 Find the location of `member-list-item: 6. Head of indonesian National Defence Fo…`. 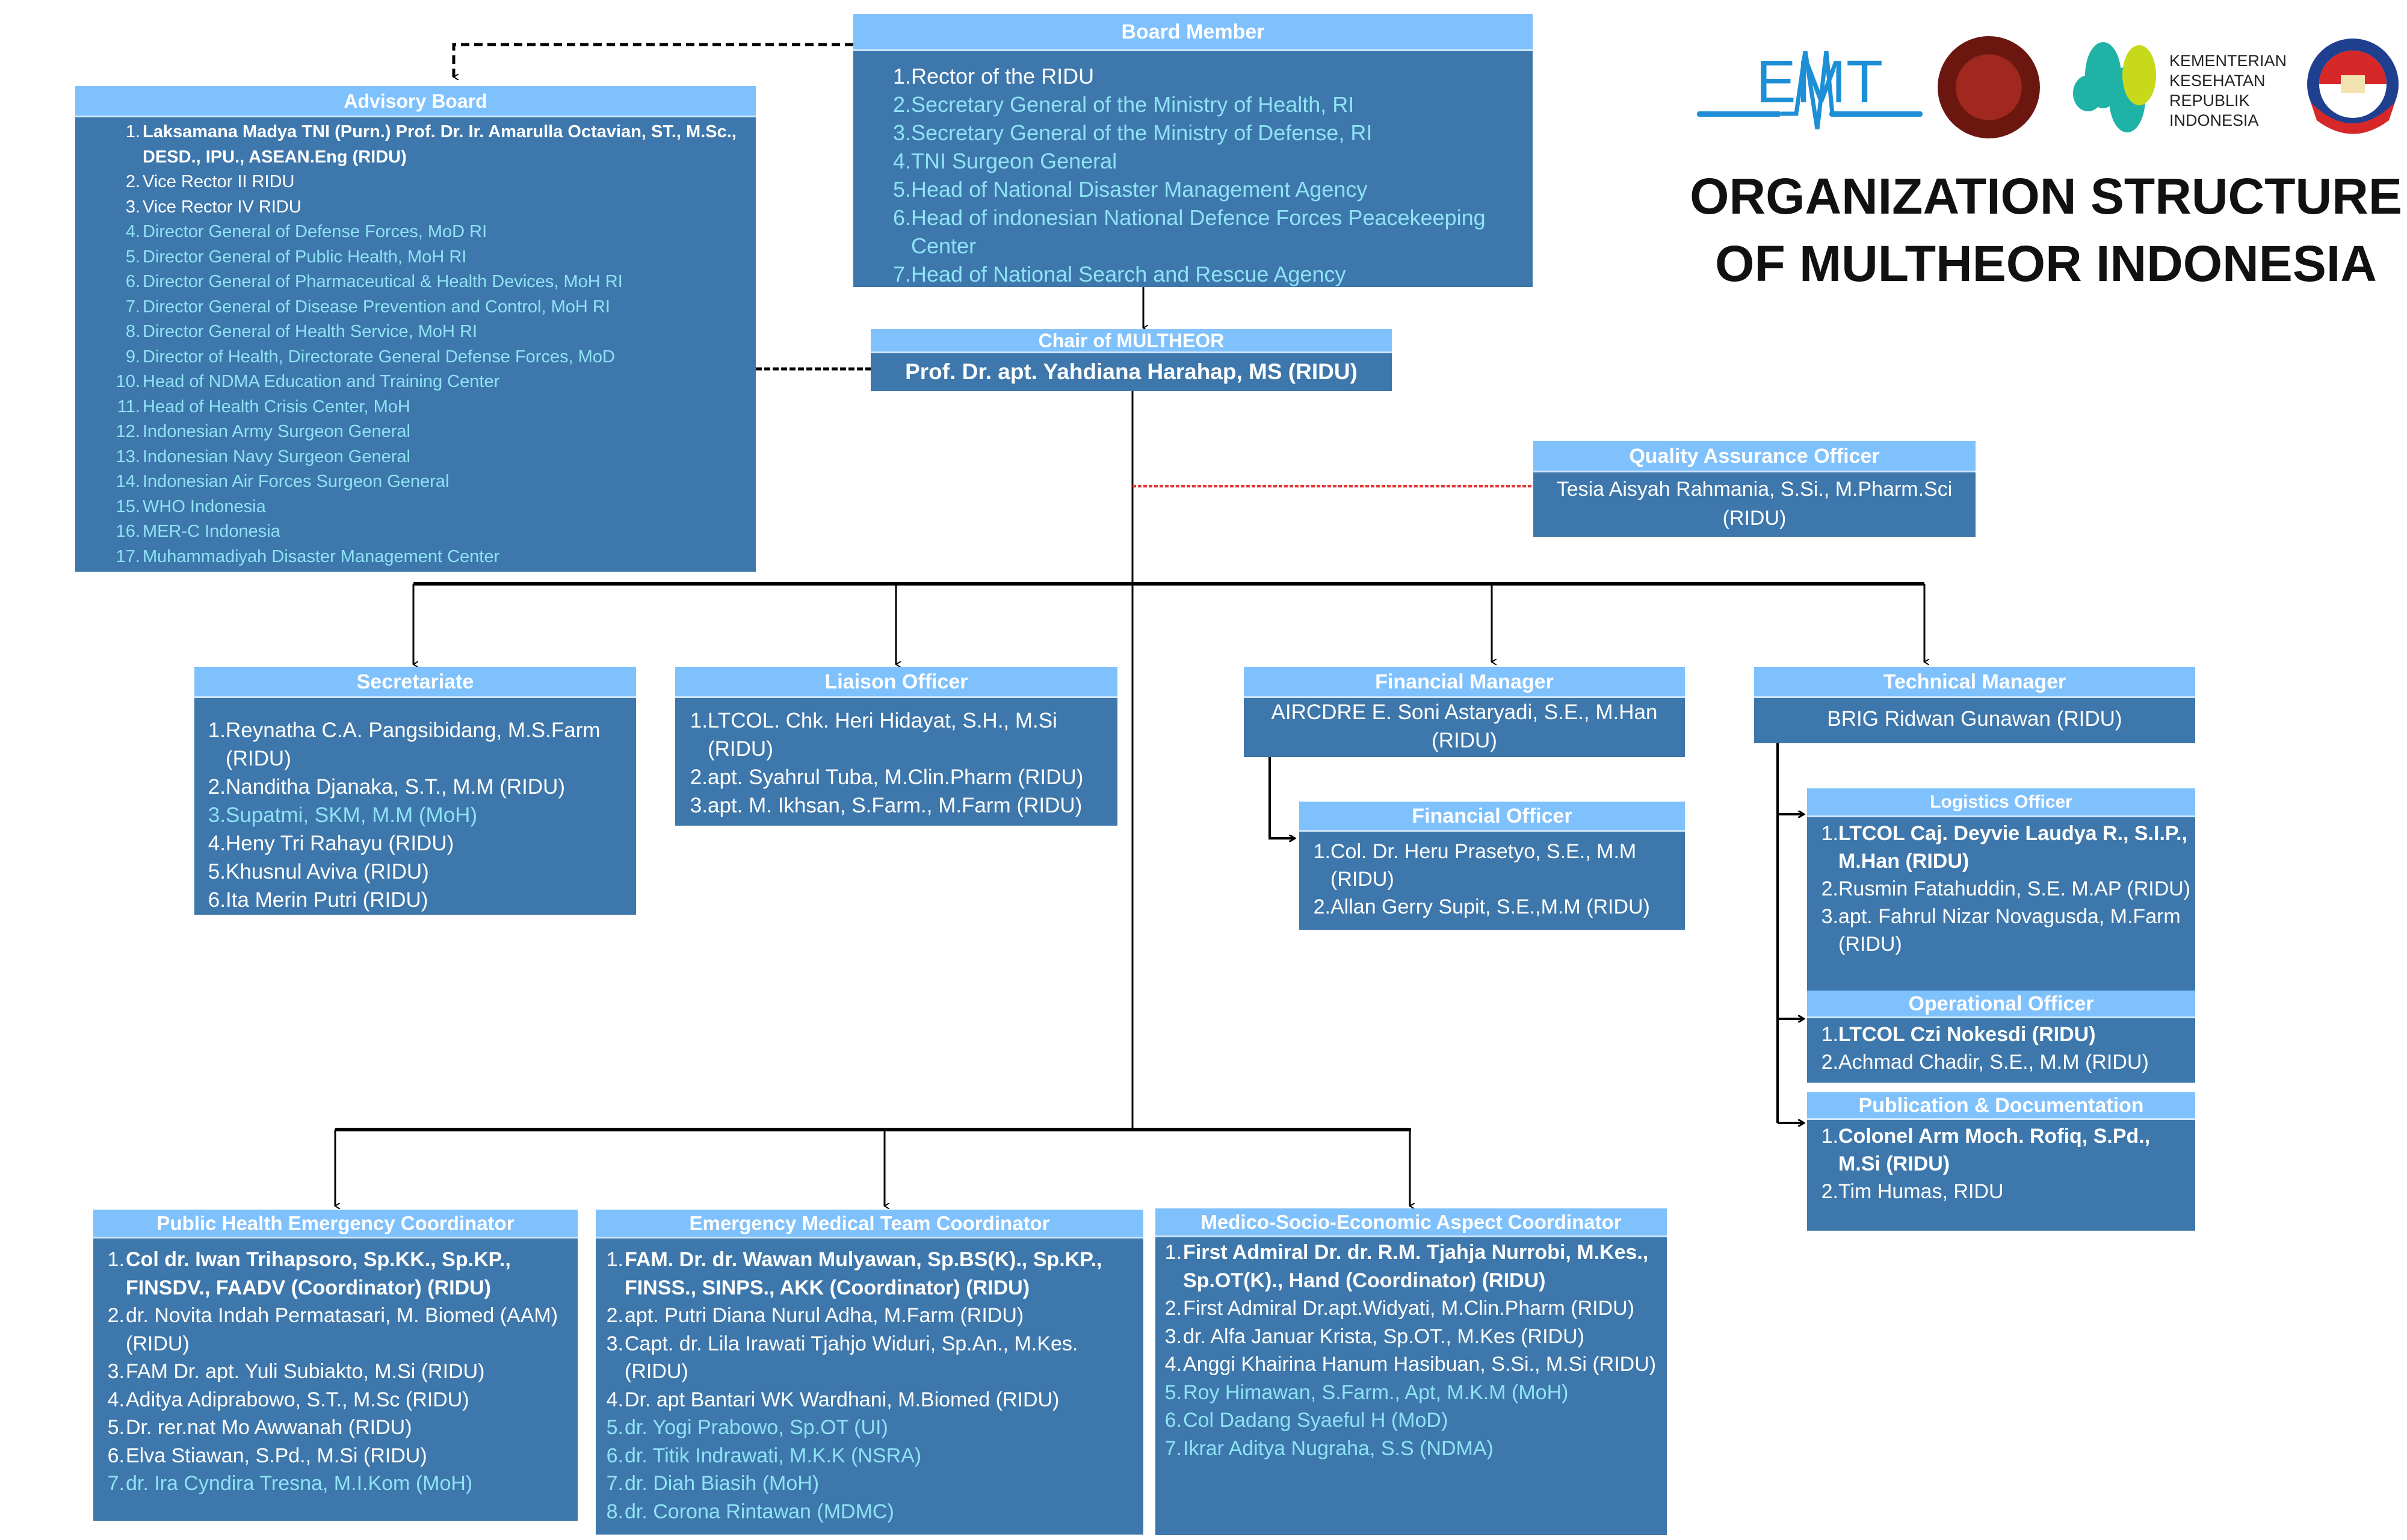

member-list-item: 6. Head of indonesian National Defence Fo… is located at coordinates (1211, 231).